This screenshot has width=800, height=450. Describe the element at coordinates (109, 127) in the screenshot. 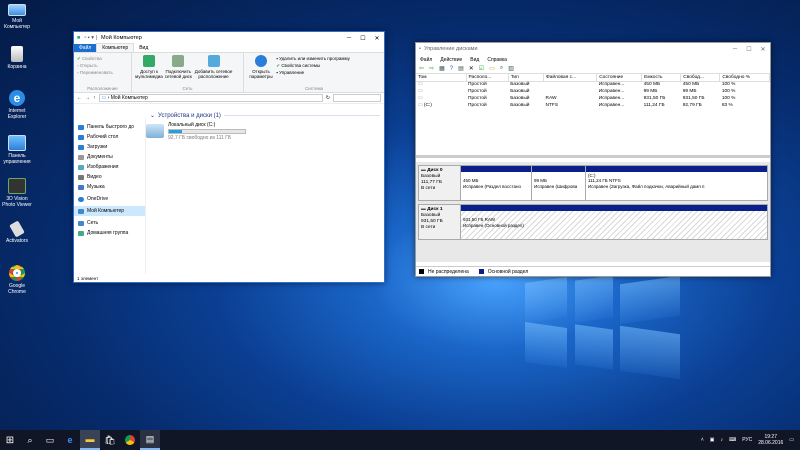

I see `nav-item-quick-access: Панель быстрого до` at that location.